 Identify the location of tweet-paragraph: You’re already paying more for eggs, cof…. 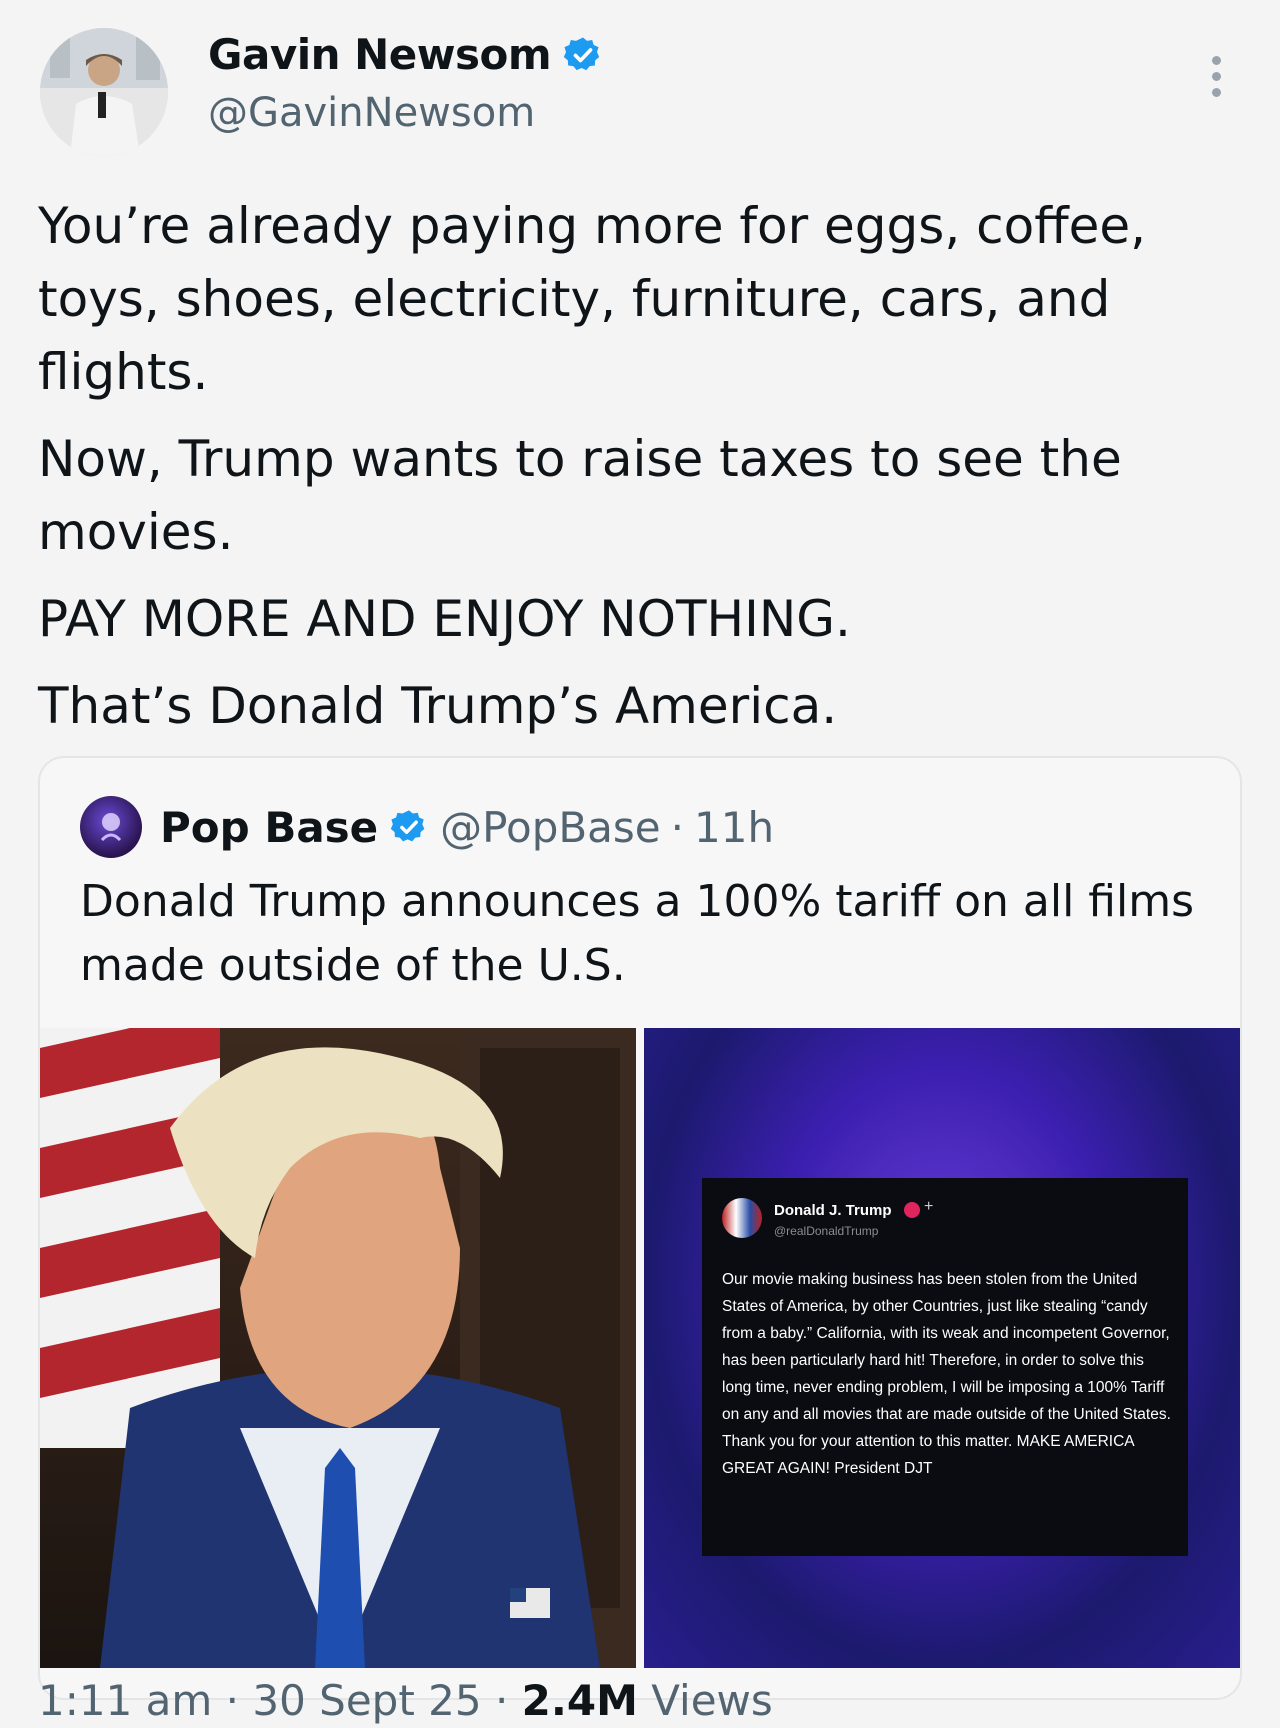
(592, 299).